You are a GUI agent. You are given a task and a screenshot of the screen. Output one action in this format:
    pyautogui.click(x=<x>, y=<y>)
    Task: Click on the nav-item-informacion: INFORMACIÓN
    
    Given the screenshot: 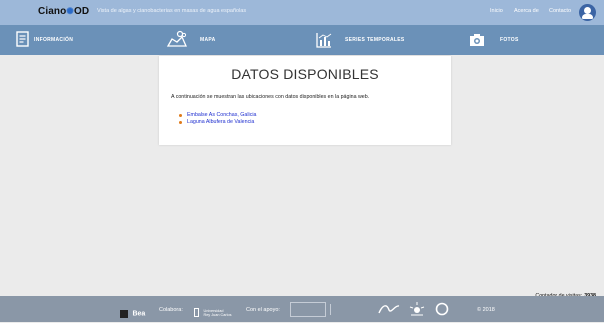 What is the action you would take?
    pyautogui.click(x=66, y=40)
    